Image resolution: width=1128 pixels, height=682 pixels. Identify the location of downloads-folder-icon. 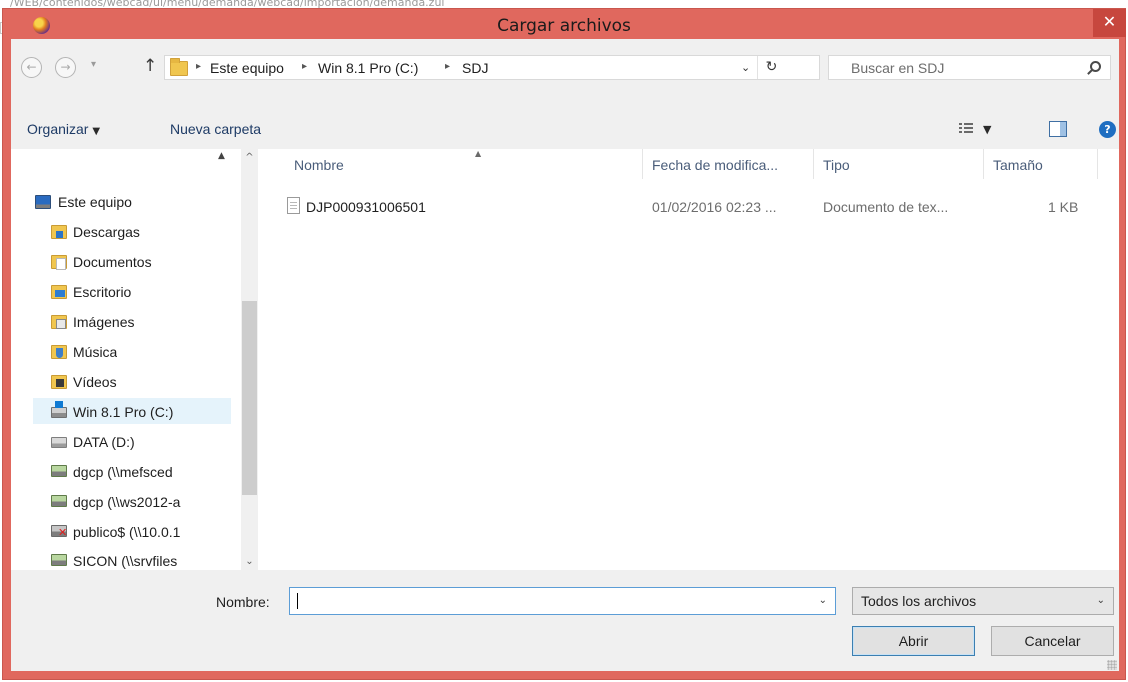
(59, 232).